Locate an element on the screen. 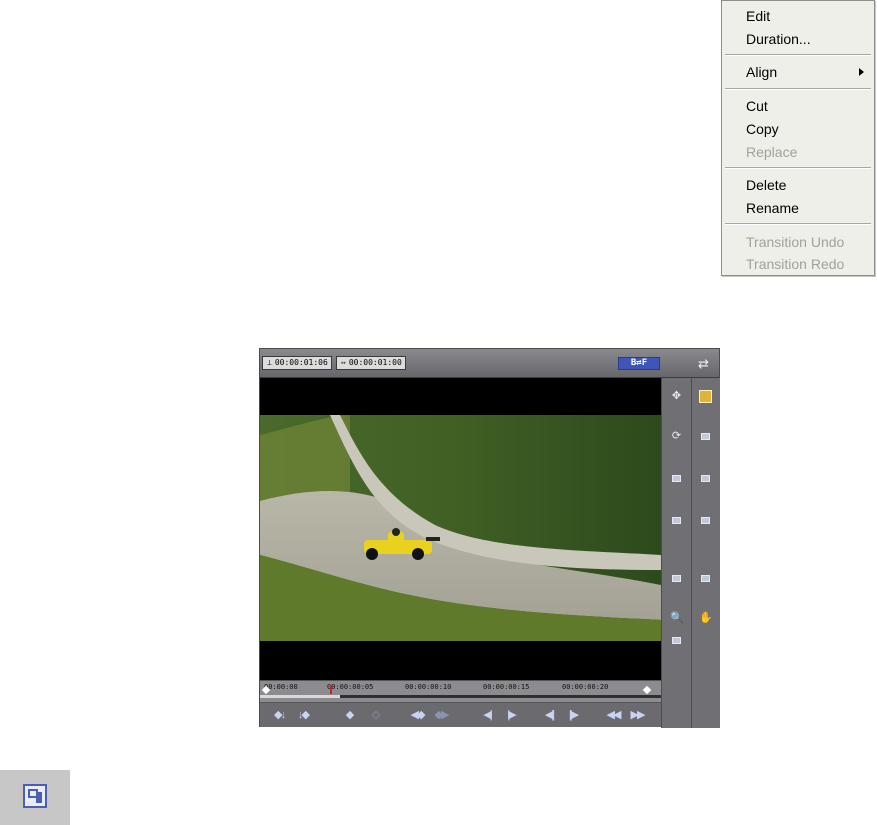 This screenshot has height=825, width=877. keyframe-icon: ◆ is located at coordinates (349, 715).